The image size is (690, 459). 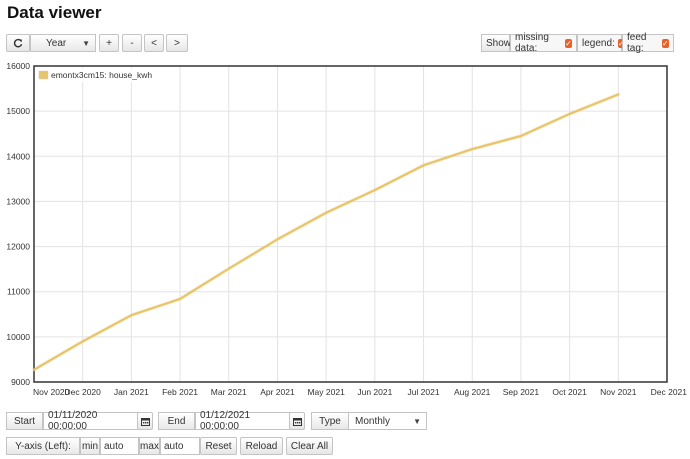 What do you see at coordinates (601, 43) in the screenshot?
I see `legend-toggle: legend: ✓` at bounding box center [601, 43].